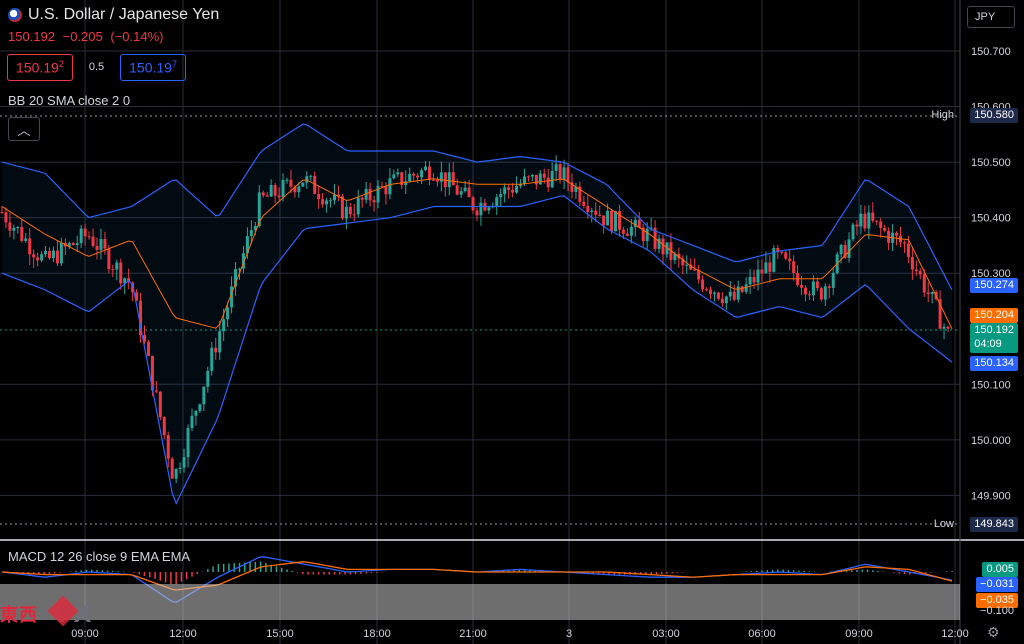  Describe the element at coordinates (123, 15) in the screenshot. I see `symbol-title: U.S. Dollar / Japanese Yen` at that location.